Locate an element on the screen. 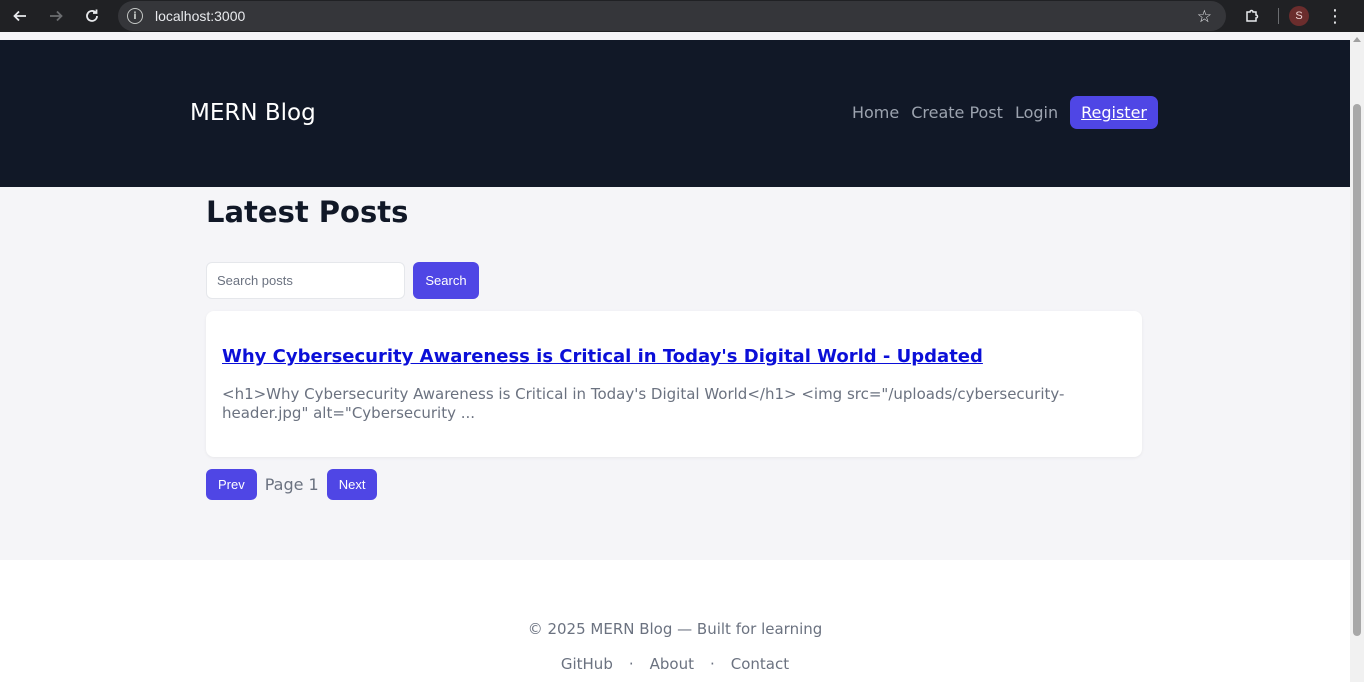  extensions-button is located at coordinates (1252, 16).